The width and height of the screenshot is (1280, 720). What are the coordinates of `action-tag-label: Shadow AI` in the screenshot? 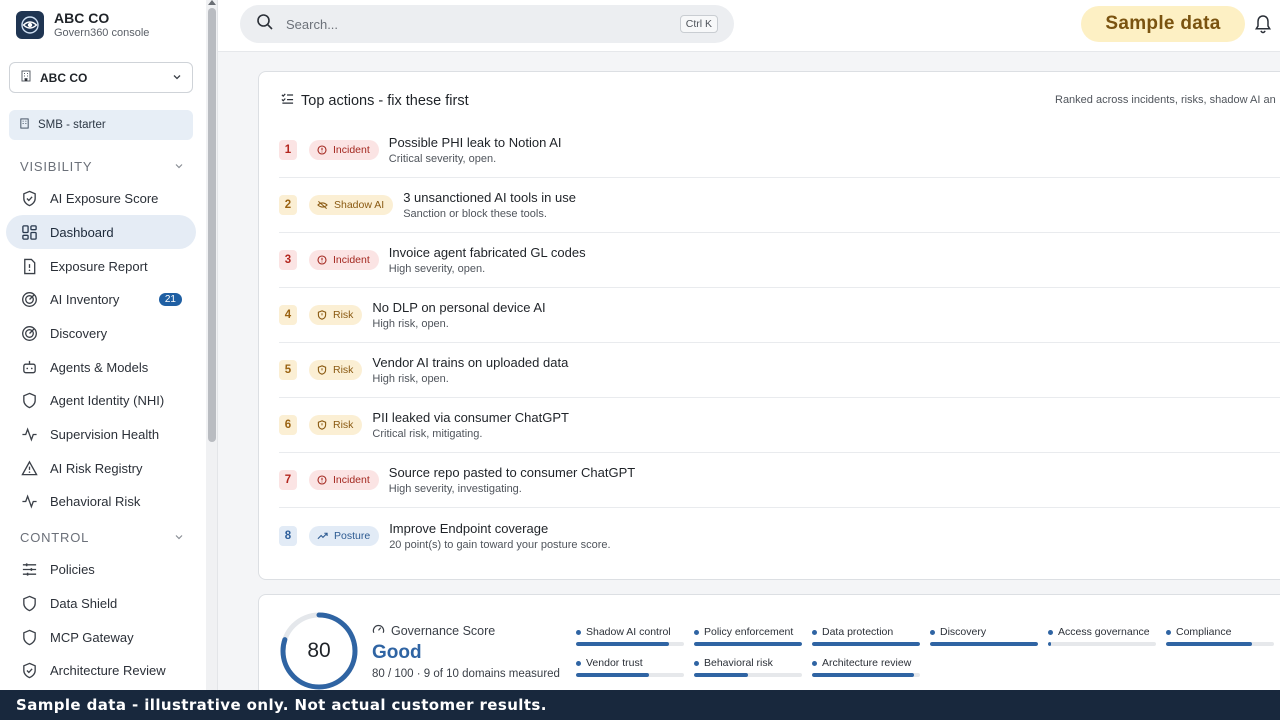 It's located at (359, 205).